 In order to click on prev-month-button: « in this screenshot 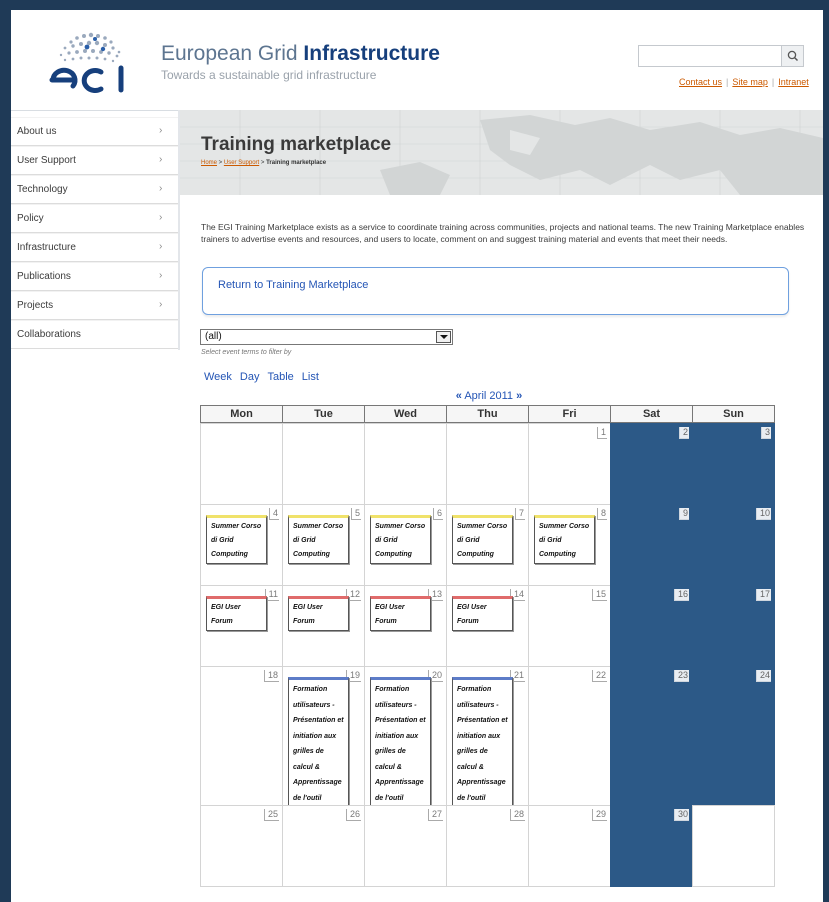, I will do `click(459, 396)`.